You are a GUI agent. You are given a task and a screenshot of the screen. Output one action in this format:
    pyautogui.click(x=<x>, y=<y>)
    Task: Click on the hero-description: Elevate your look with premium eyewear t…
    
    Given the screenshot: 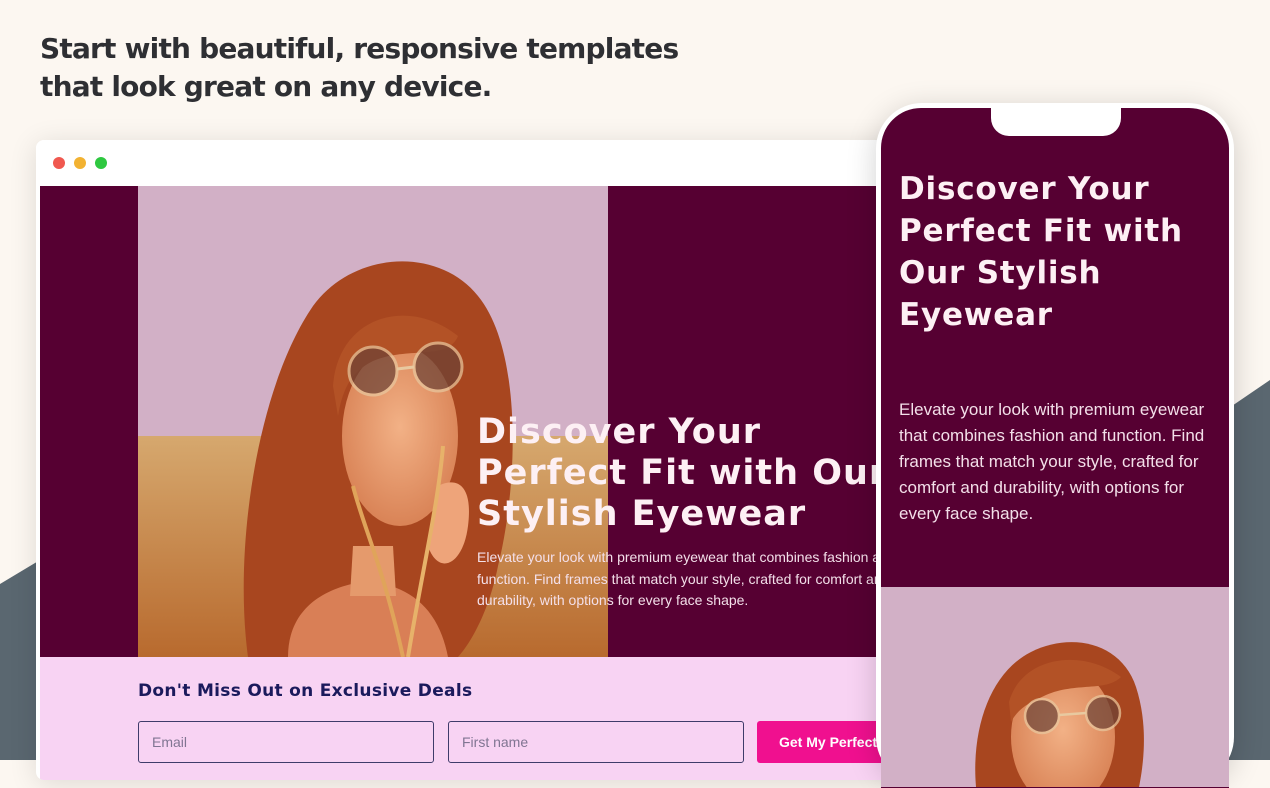 What is the action you would take?
    pyautogui.click(x=686, y=578)
    